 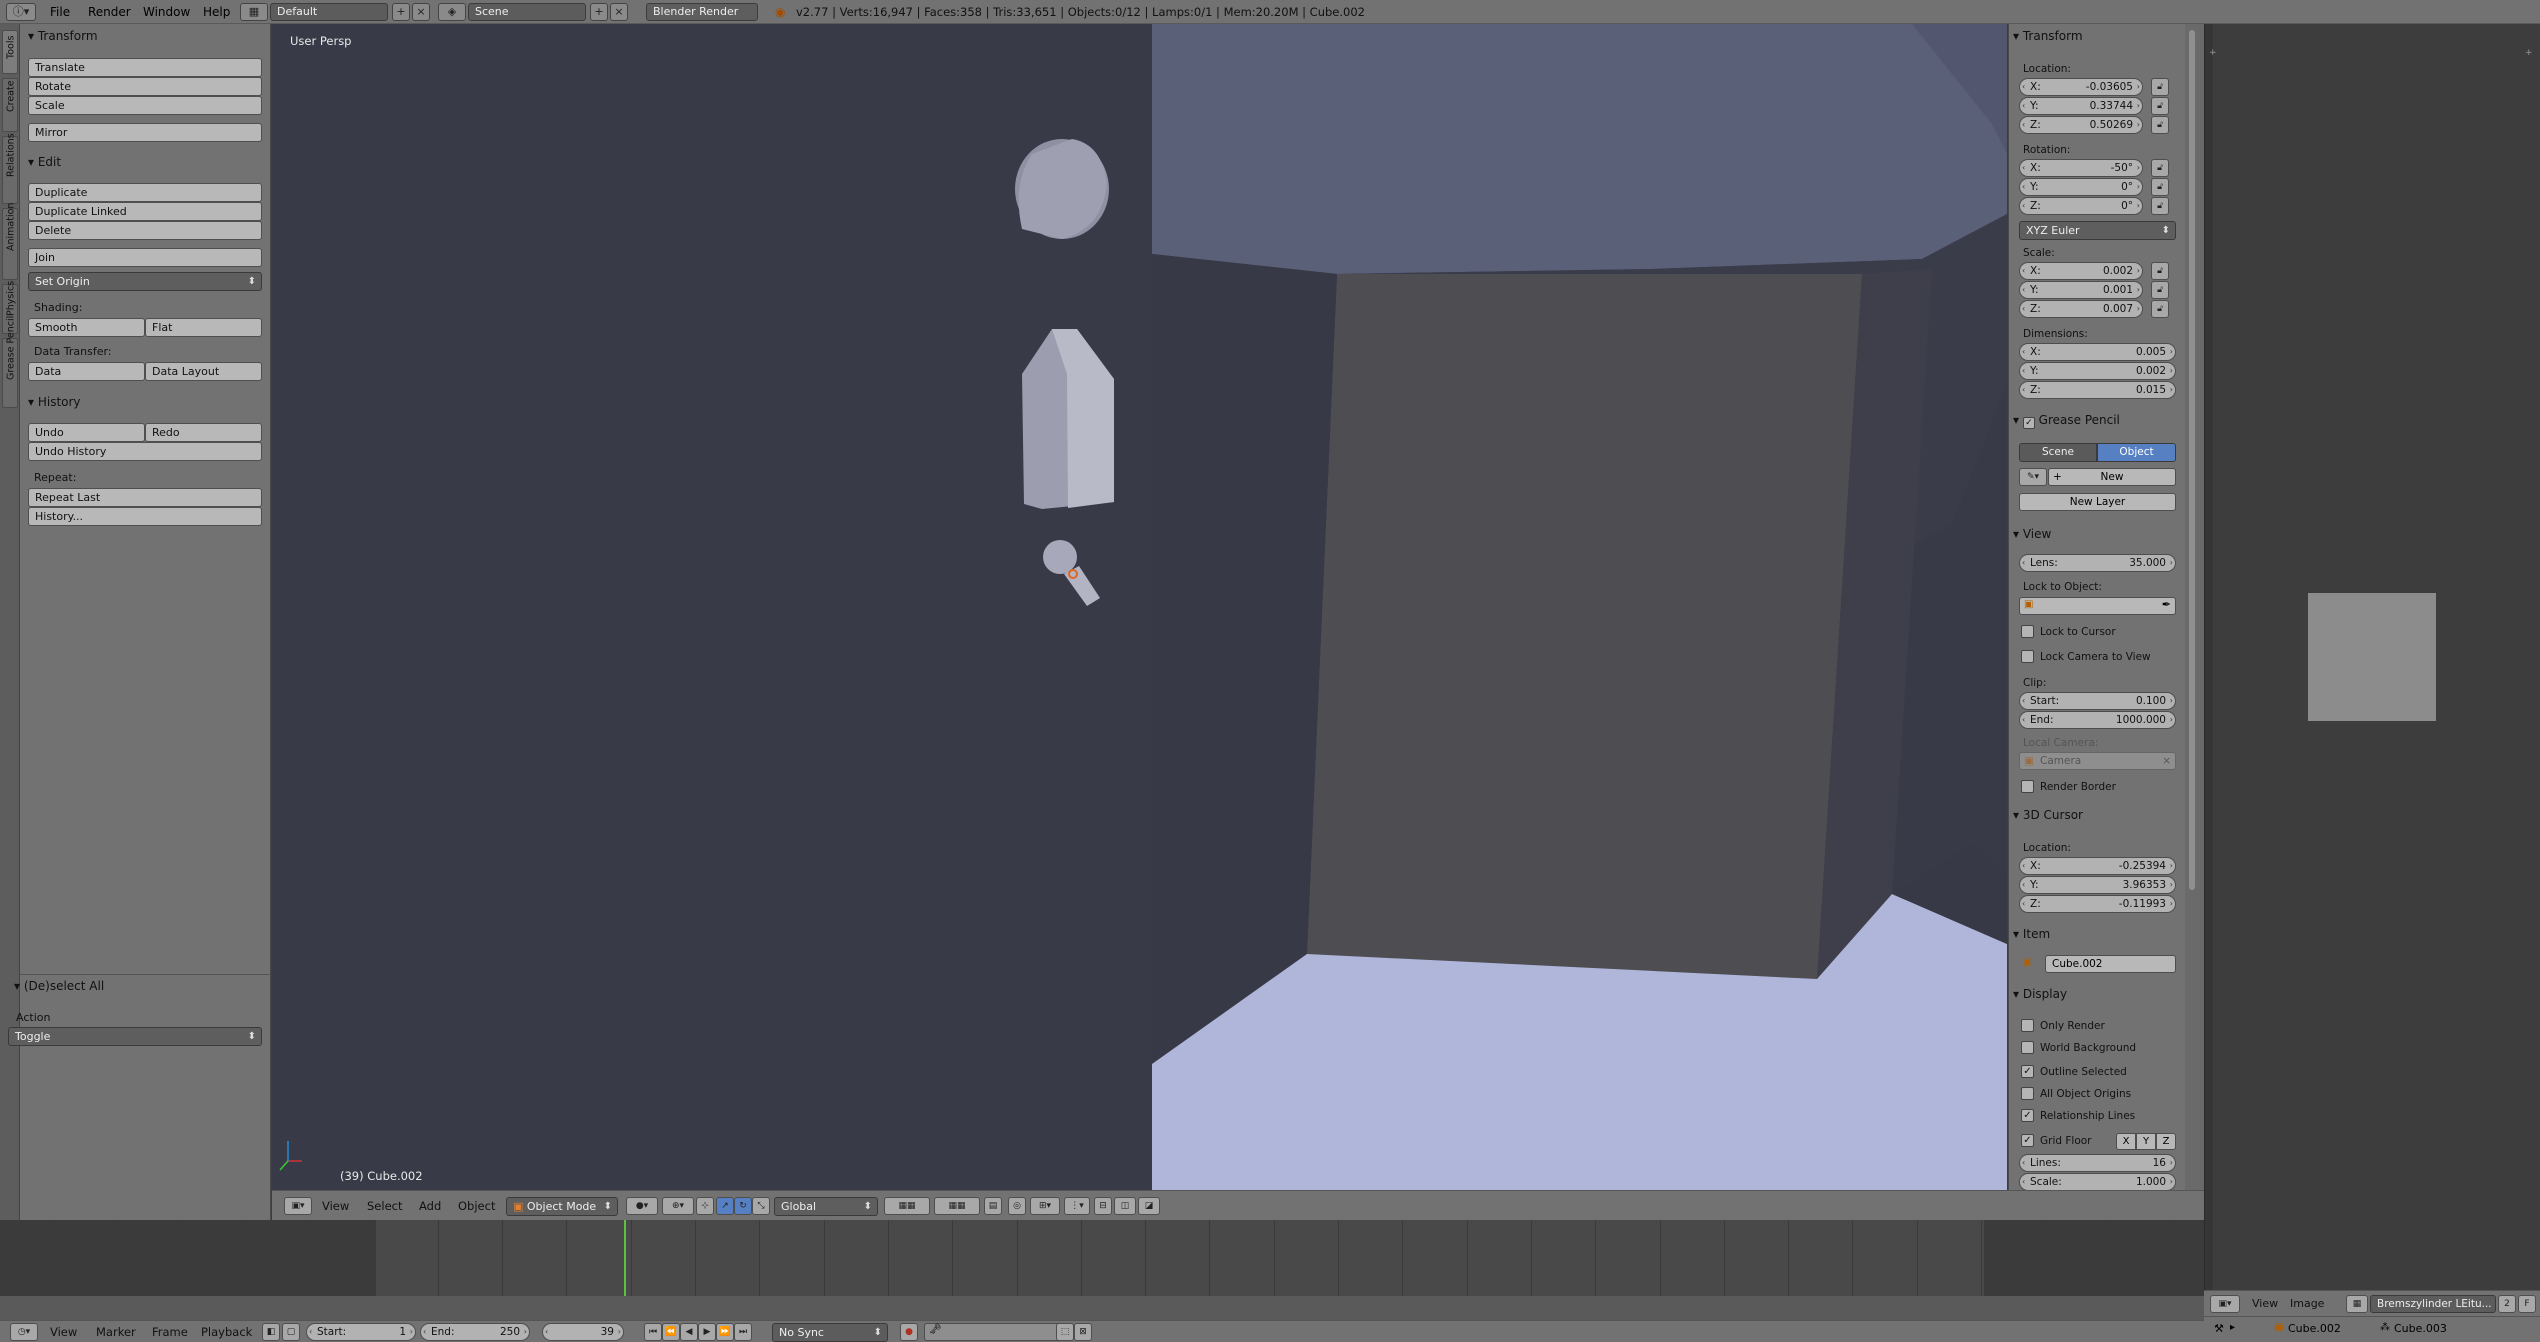 What do you see at coordinates (166, 12) in the screenshot?
I see `menu-window: Window` at bounding box center [166, 12].